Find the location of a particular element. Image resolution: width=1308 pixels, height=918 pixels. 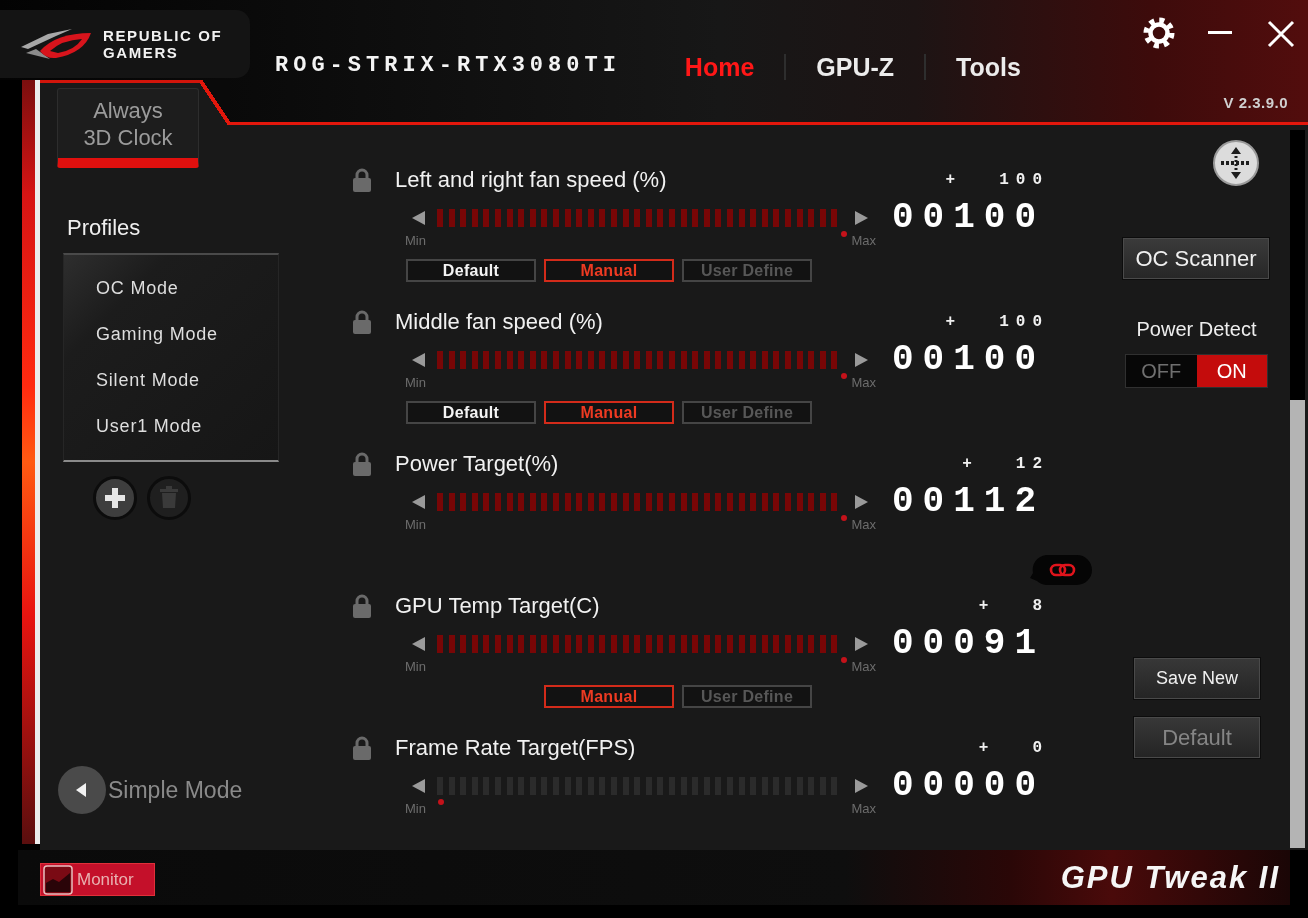

offset-value: 12 is located at coordinates (1032, 464).